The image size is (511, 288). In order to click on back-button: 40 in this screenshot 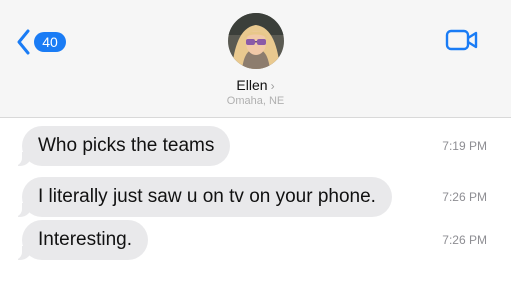, I will do `click(41, 42)`.